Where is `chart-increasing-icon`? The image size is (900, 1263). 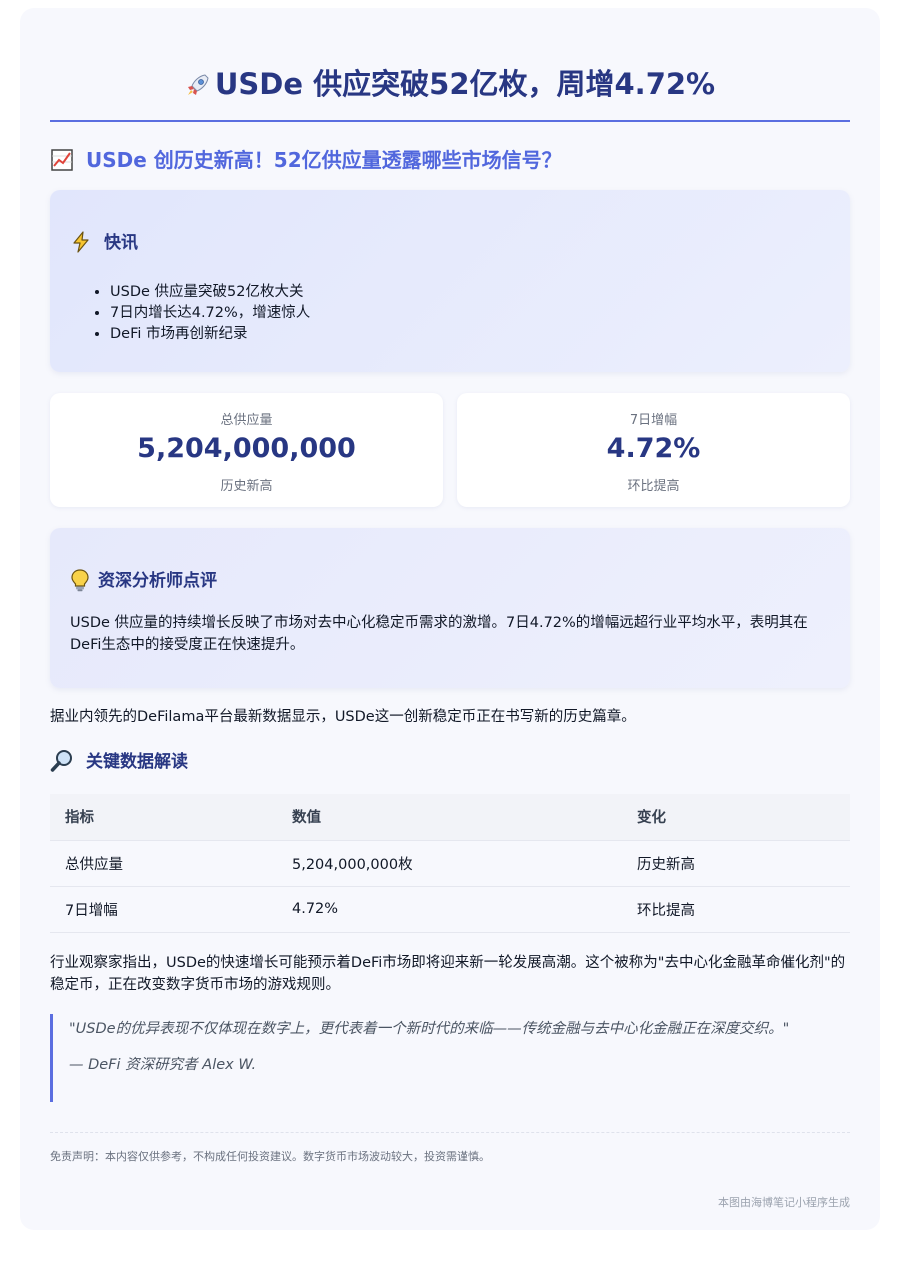
chart-increasing-icon is located at coordinates (62, 160).